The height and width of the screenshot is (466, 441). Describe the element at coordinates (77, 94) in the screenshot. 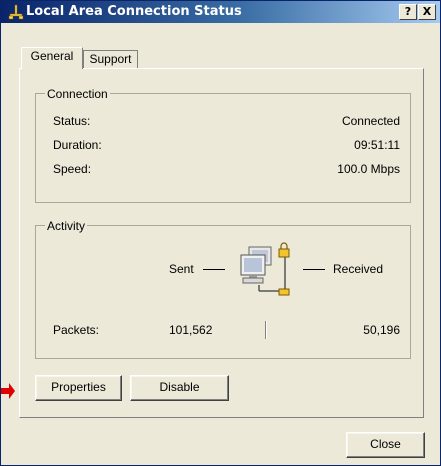

I see `connection-legend: Connection` at that location.